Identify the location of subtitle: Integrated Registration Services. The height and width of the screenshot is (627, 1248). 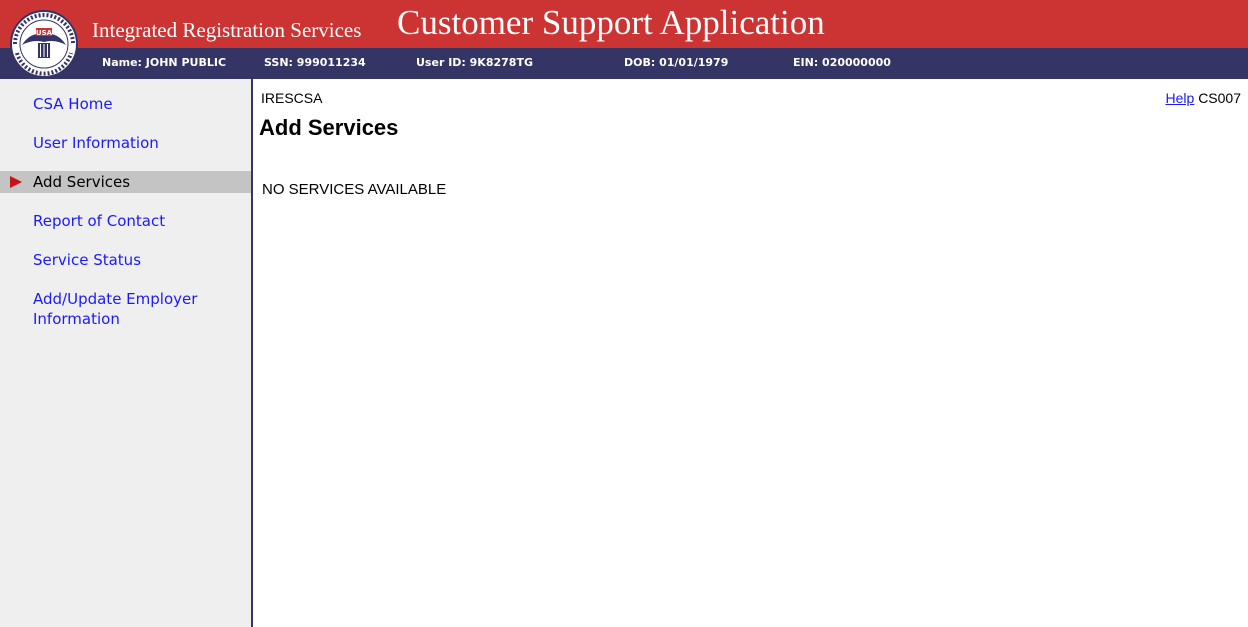
(227, 30).